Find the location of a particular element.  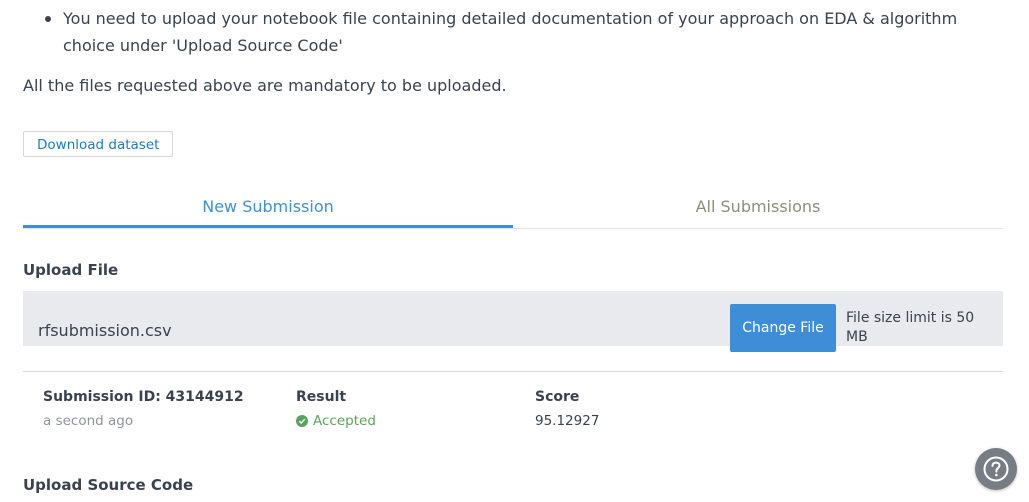

divider is located at coordinates (513, 371).